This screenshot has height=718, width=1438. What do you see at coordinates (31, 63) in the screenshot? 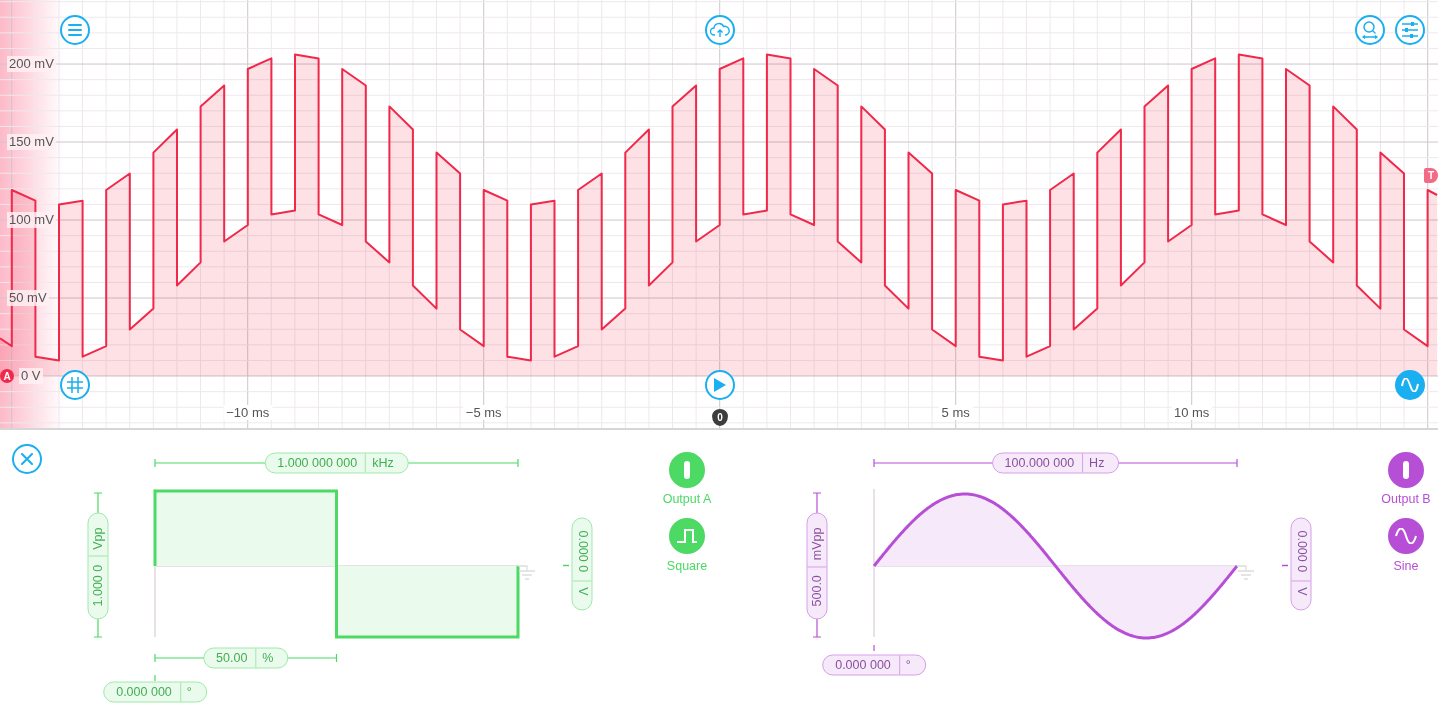
I see `y-axis-label: 200 mV` at bounding box center [31, 63].